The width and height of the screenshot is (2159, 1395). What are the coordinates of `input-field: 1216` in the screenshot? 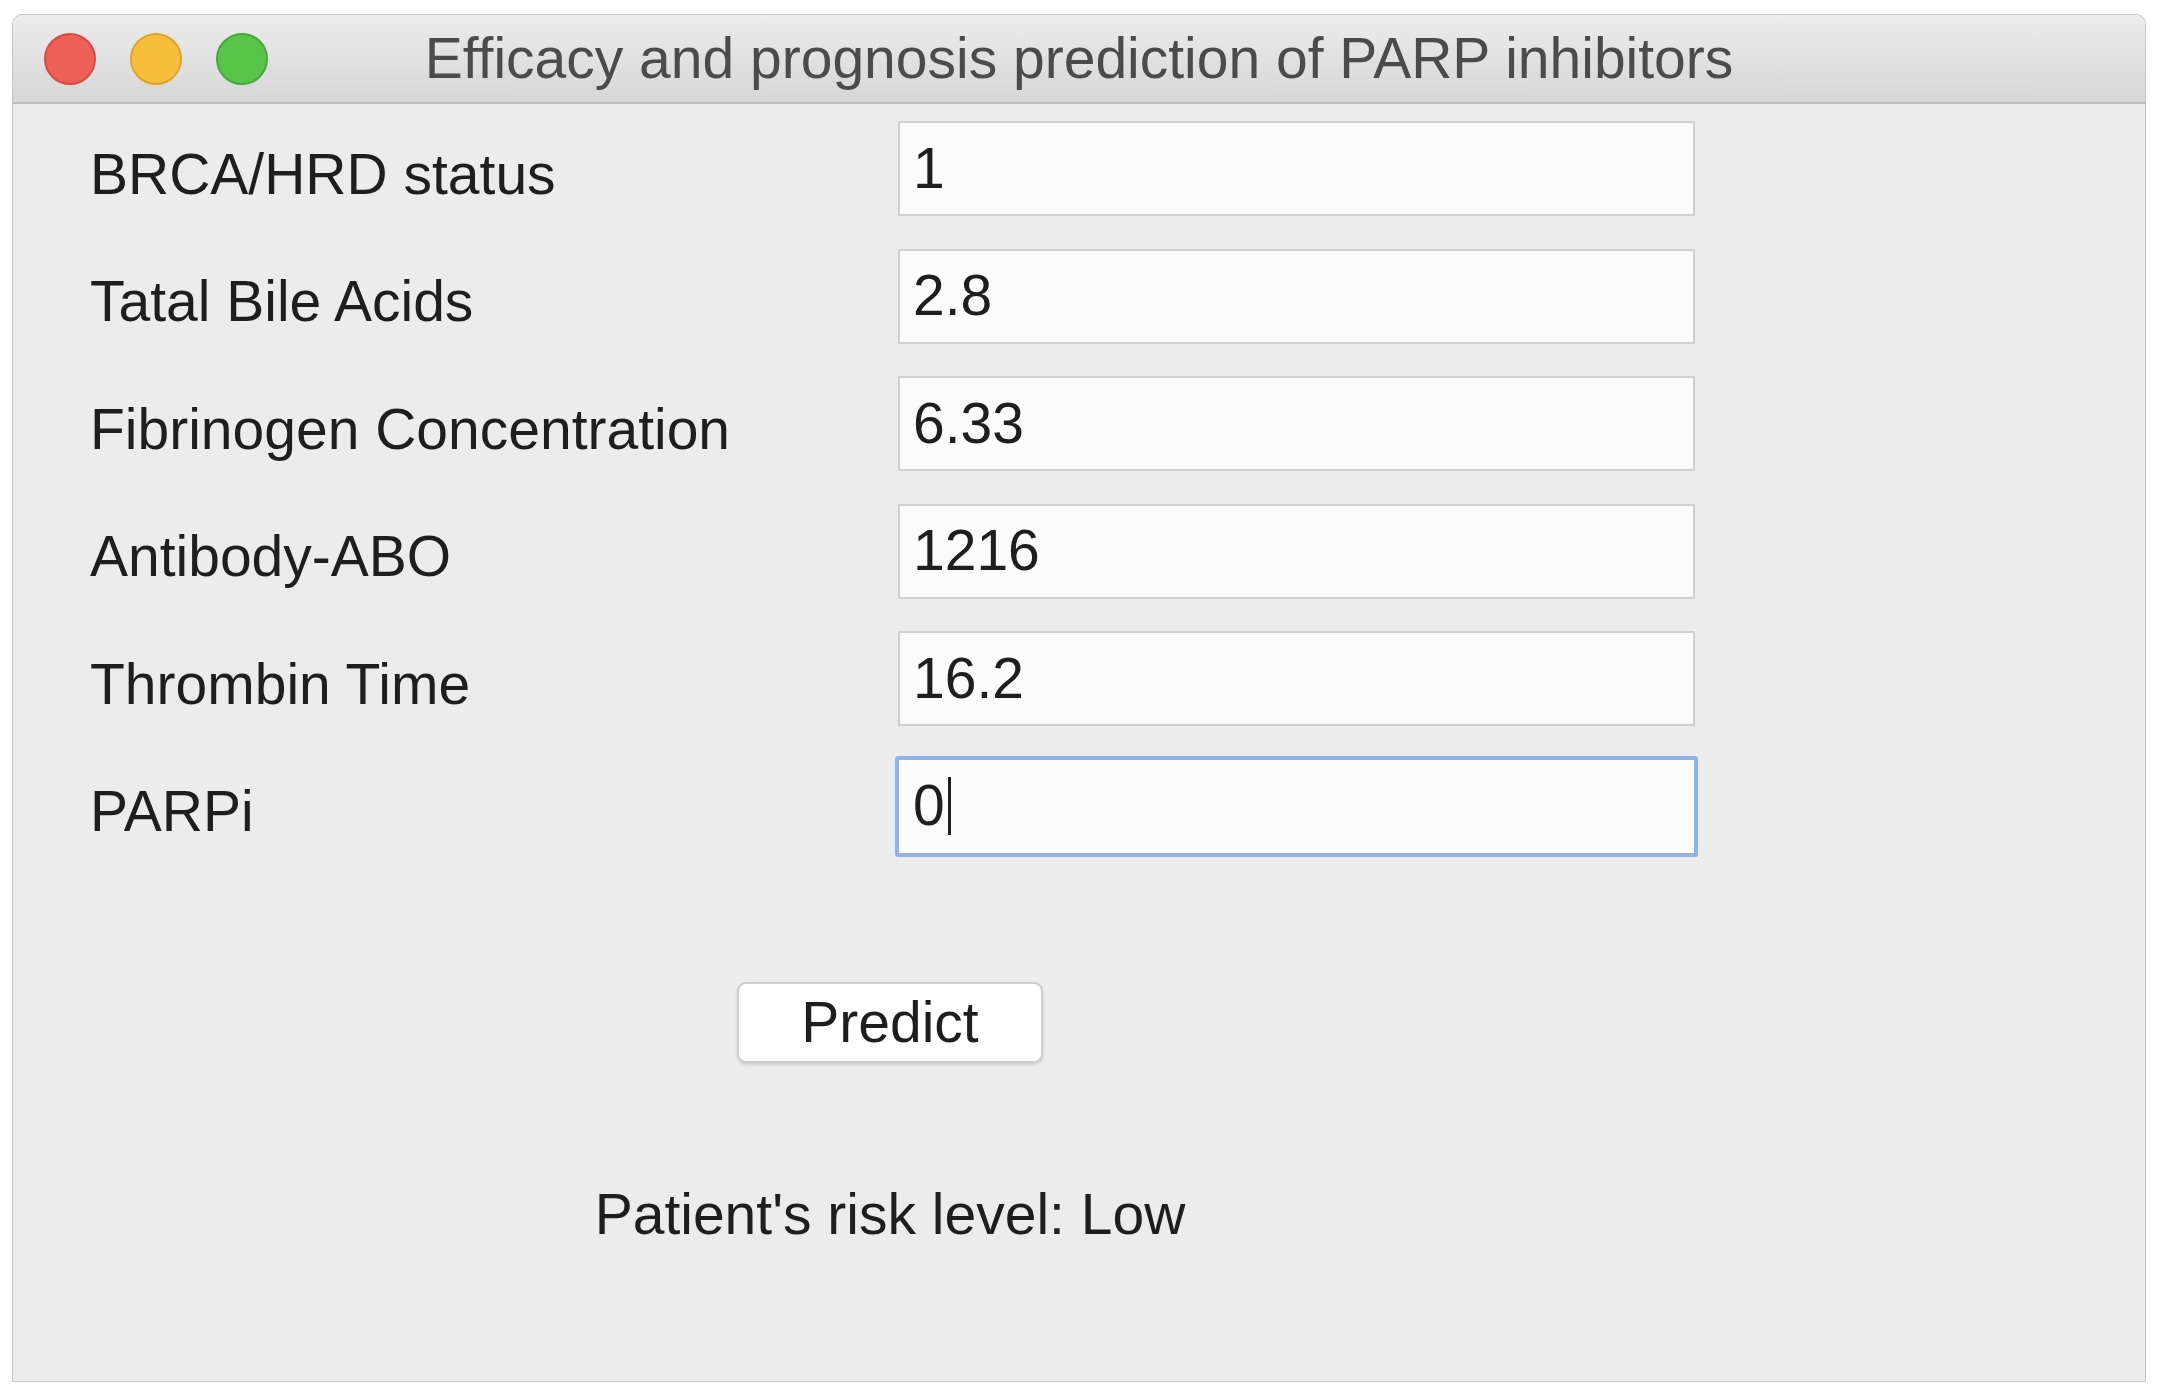 It's located at (1296, 551).